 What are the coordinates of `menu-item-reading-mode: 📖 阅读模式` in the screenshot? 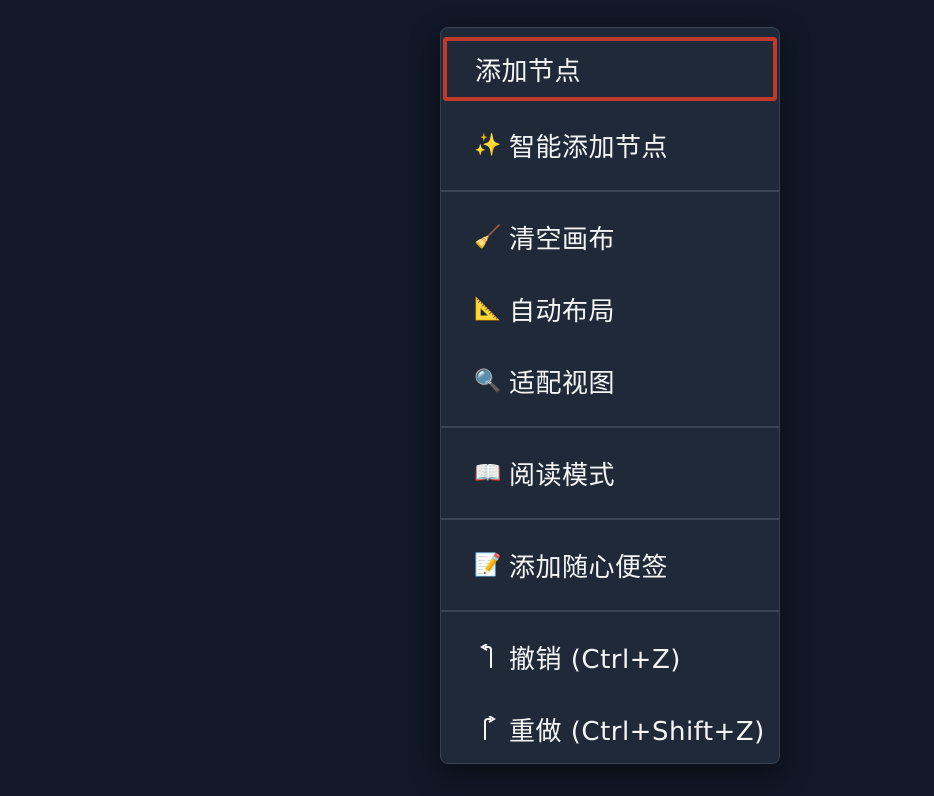 It's located at (610, 473).